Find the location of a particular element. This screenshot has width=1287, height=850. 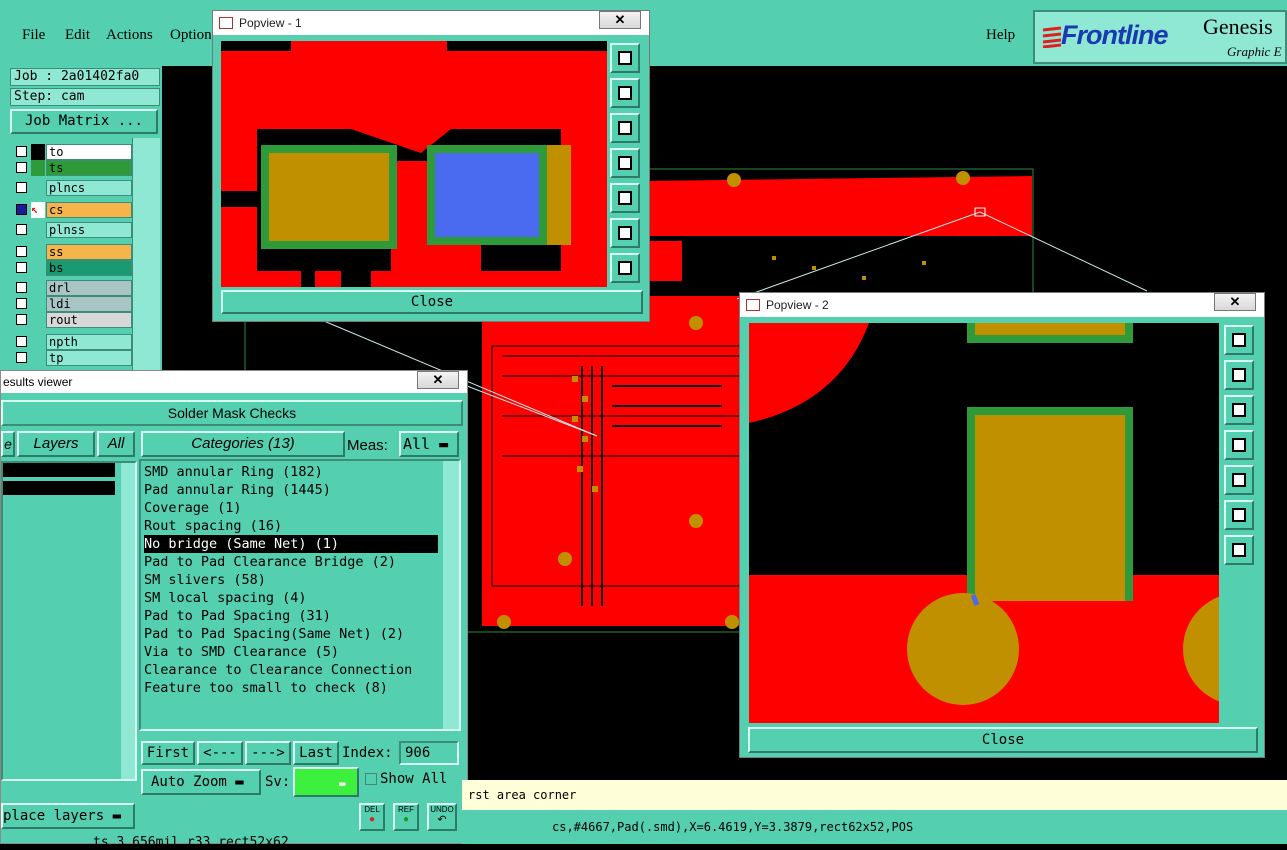

popview-2-titlebar: Popview - 2 is located at coordinates (1002, 305).